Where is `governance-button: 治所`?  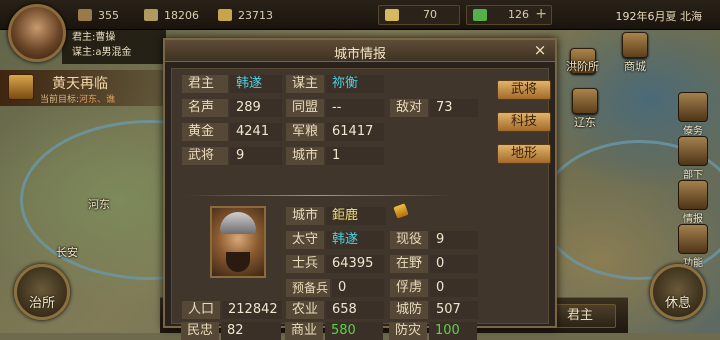 governance-button: 治所 is located at coordinates (42, 292).